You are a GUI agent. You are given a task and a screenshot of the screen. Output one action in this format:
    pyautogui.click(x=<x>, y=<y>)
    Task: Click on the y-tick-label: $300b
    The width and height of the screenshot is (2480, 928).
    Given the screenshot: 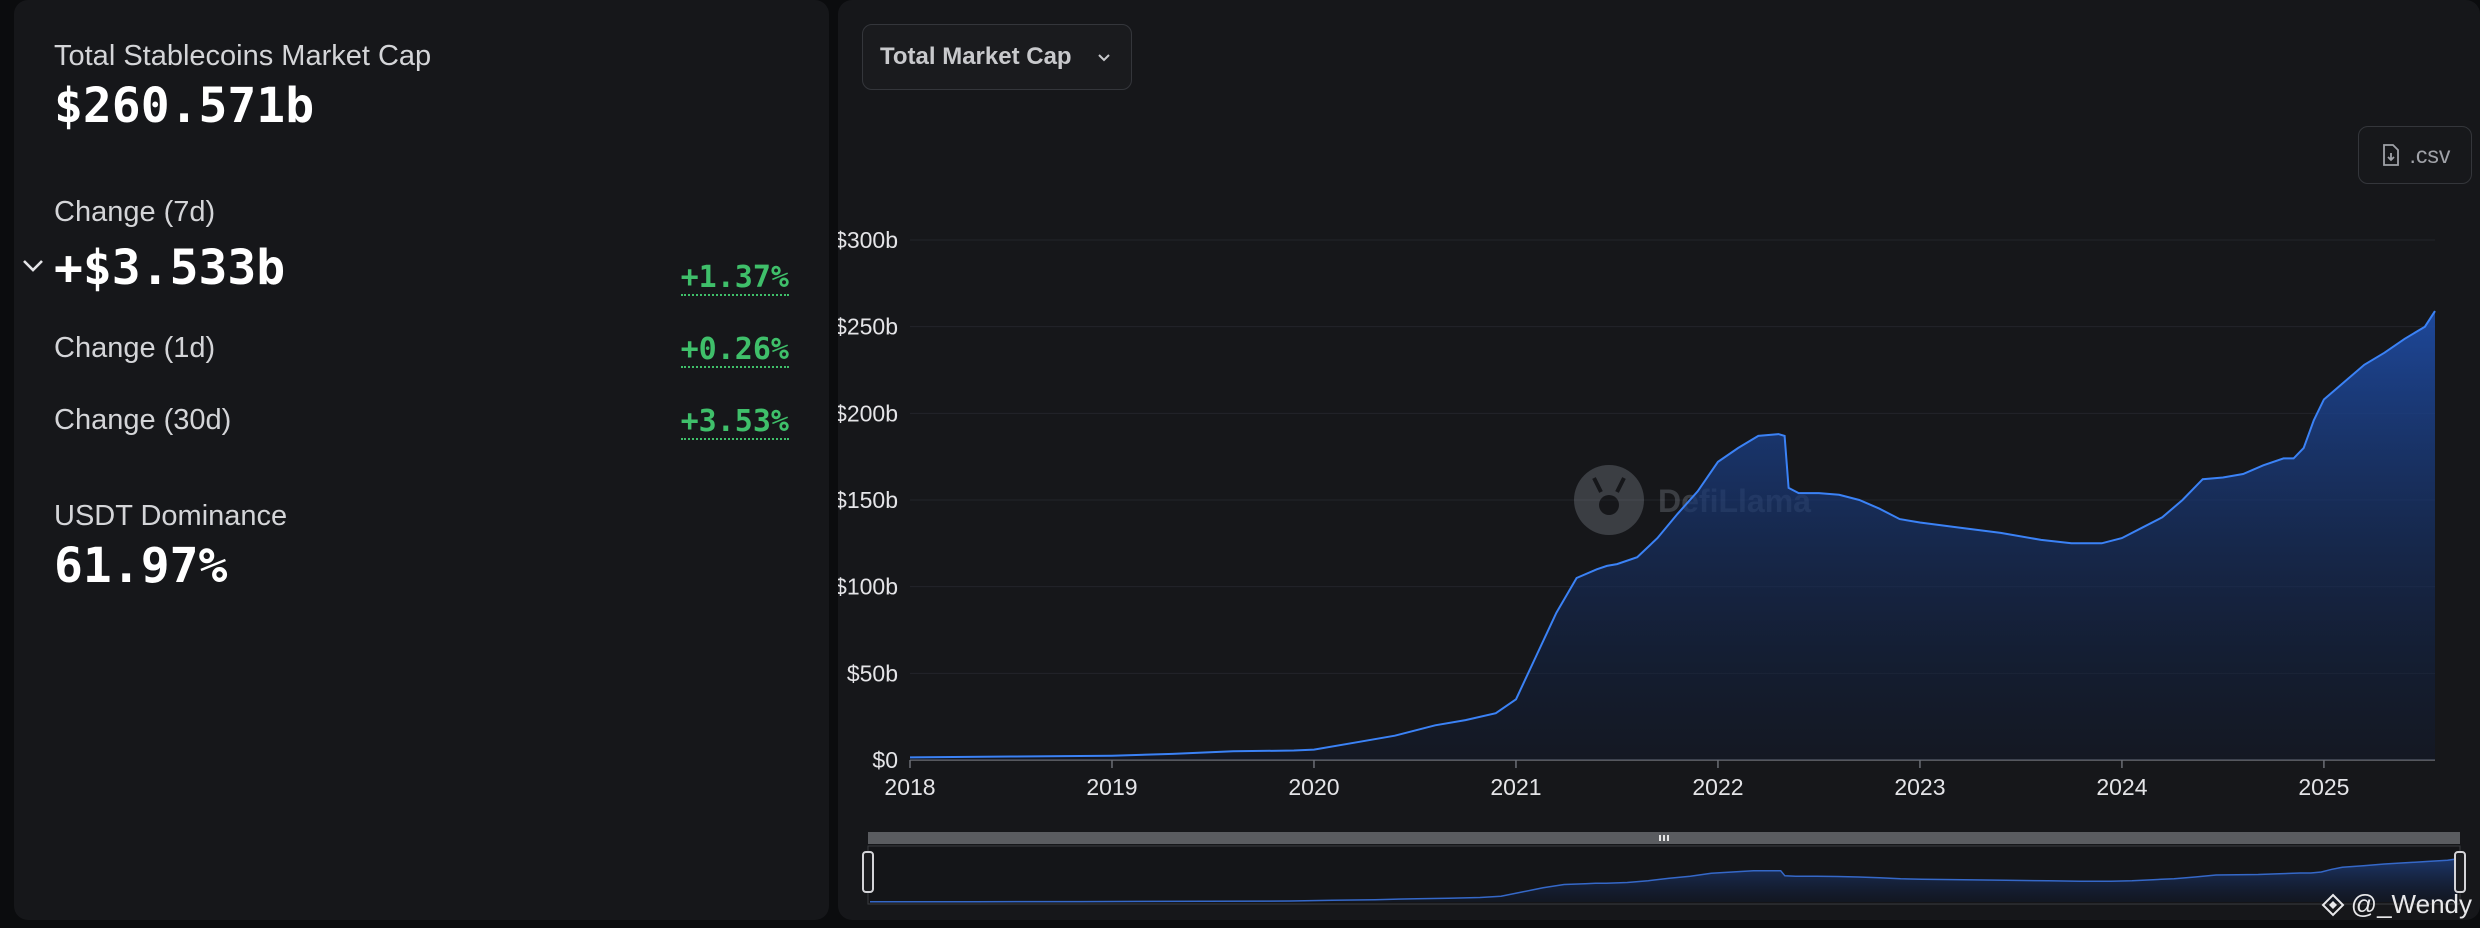 What is the action you would take?
    pyautogui.click(x=868, y=240)
    